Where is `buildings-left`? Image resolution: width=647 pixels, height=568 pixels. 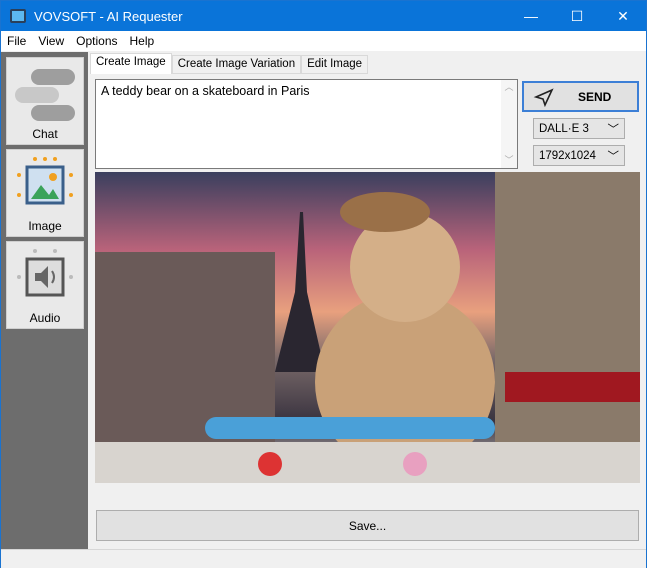
buildings-left is located at coordinates (185, 347).